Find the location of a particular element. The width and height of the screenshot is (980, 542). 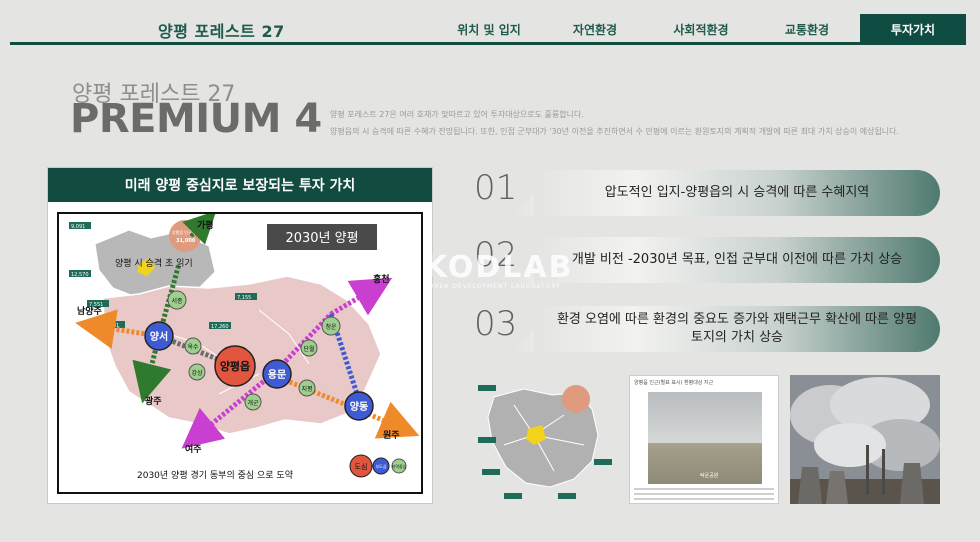

node-label-gangsang: 강상 is located at coordinates (197, 373).